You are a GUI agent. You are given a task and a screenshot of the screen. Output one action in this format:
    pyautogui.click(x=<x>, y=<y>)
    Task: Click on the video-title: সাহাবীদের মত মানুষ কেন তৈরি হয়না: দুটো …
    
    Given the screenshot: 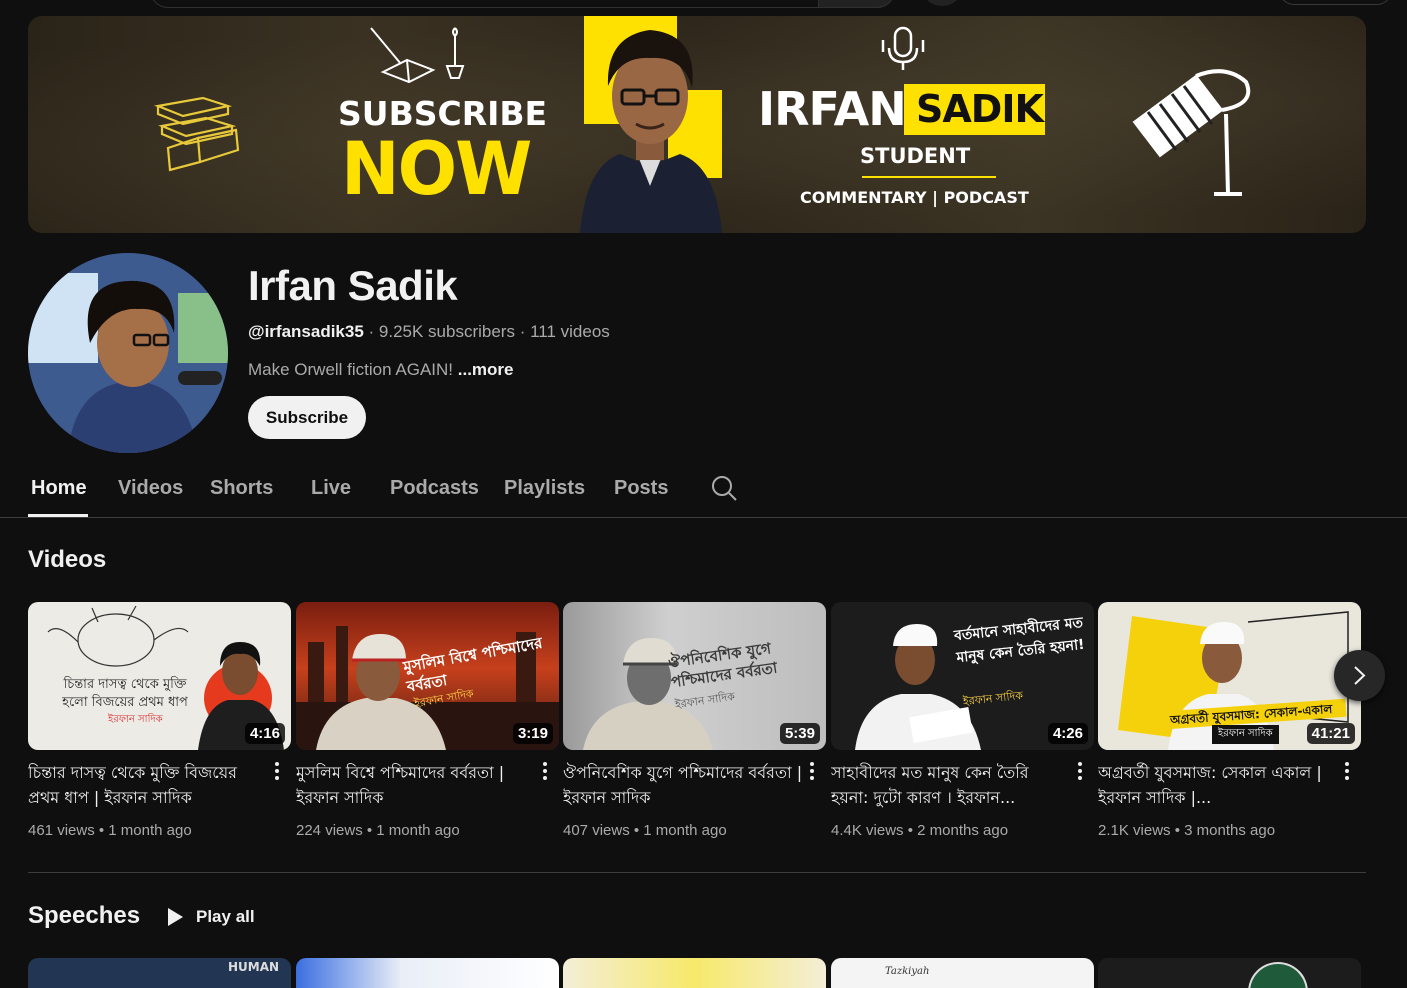 What is the action you would take?
    pyautogui.click(x=951, y=785)
    